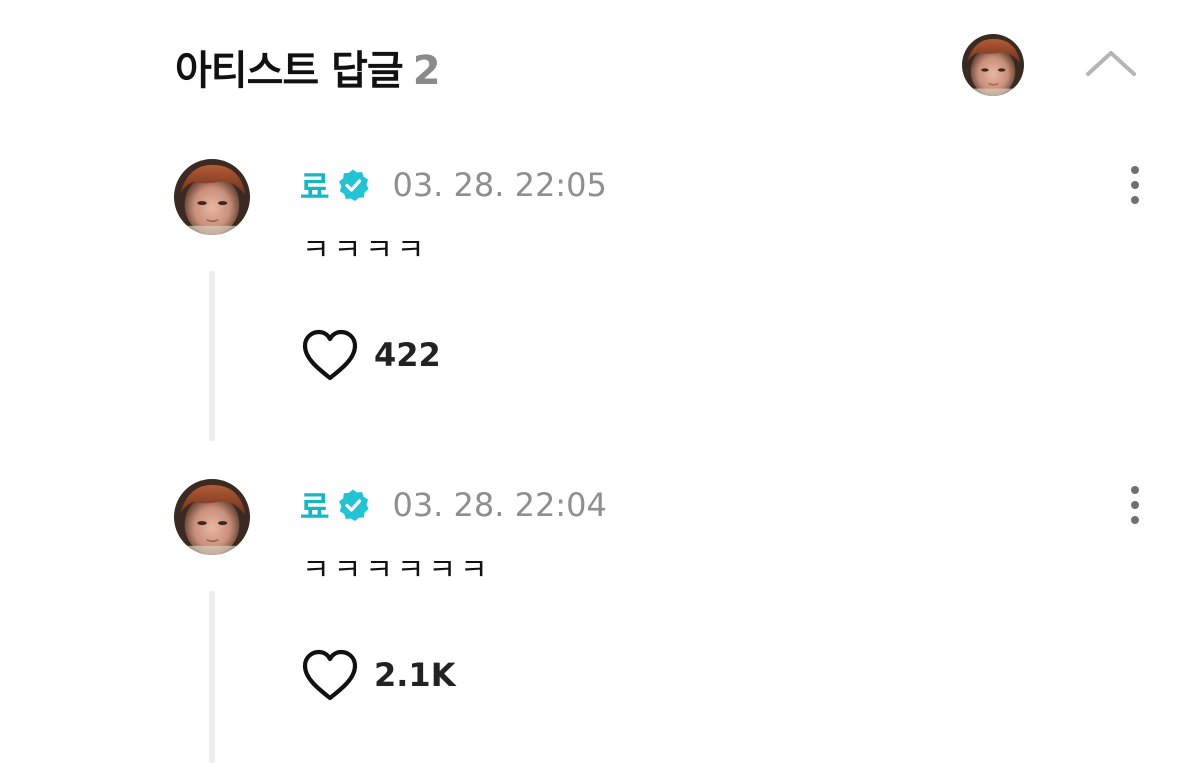 Image resolution: width=1200 pixels, height=771 pixels. Describe the element at coordinates (415, 675) in the screenshot. I see `like-count: 2.1K` at that location.